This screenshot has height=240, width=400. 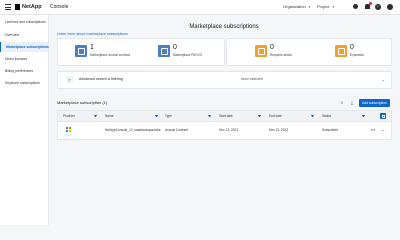 I want to click on column-header-start-date: Start date, so click(x=226, y=116).